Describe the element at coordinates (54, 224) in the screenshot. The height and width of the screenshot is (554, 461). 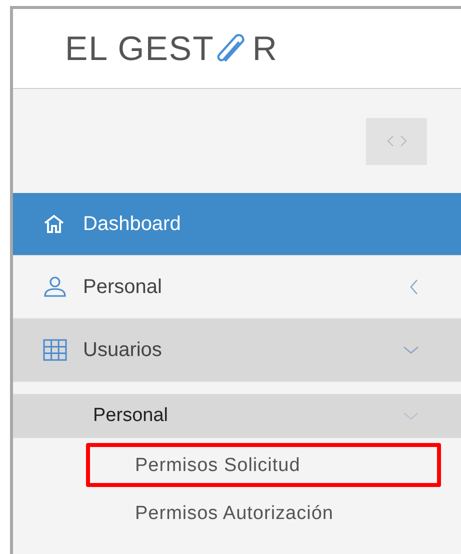
I see `home-icon` at that location.